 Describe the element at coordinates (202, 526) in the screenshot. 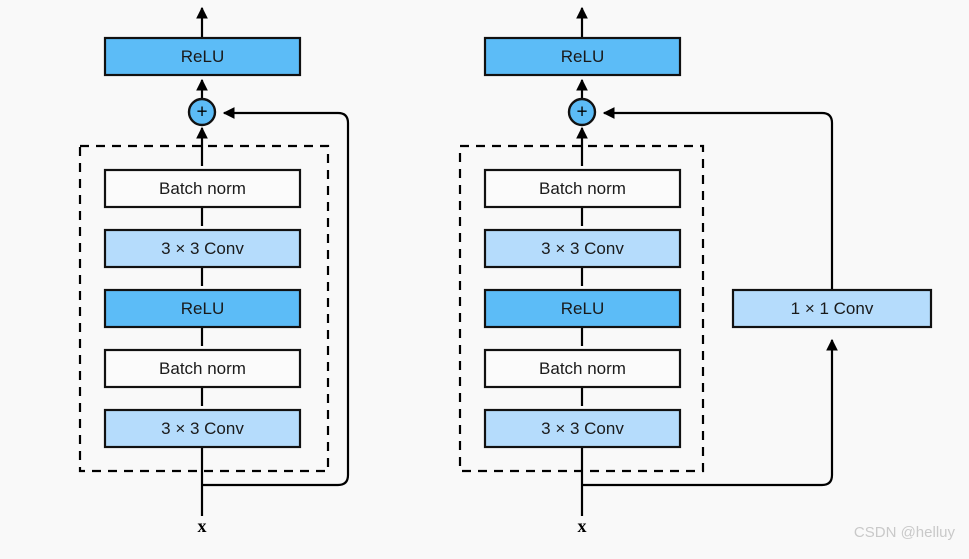

I see `left-input-label: x` at that location.